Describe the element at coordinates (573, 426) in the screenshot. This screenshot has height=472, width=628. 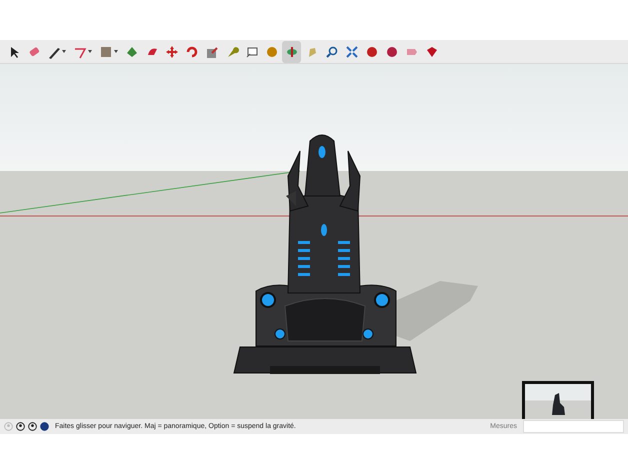
I see `measurements-field` at that location.